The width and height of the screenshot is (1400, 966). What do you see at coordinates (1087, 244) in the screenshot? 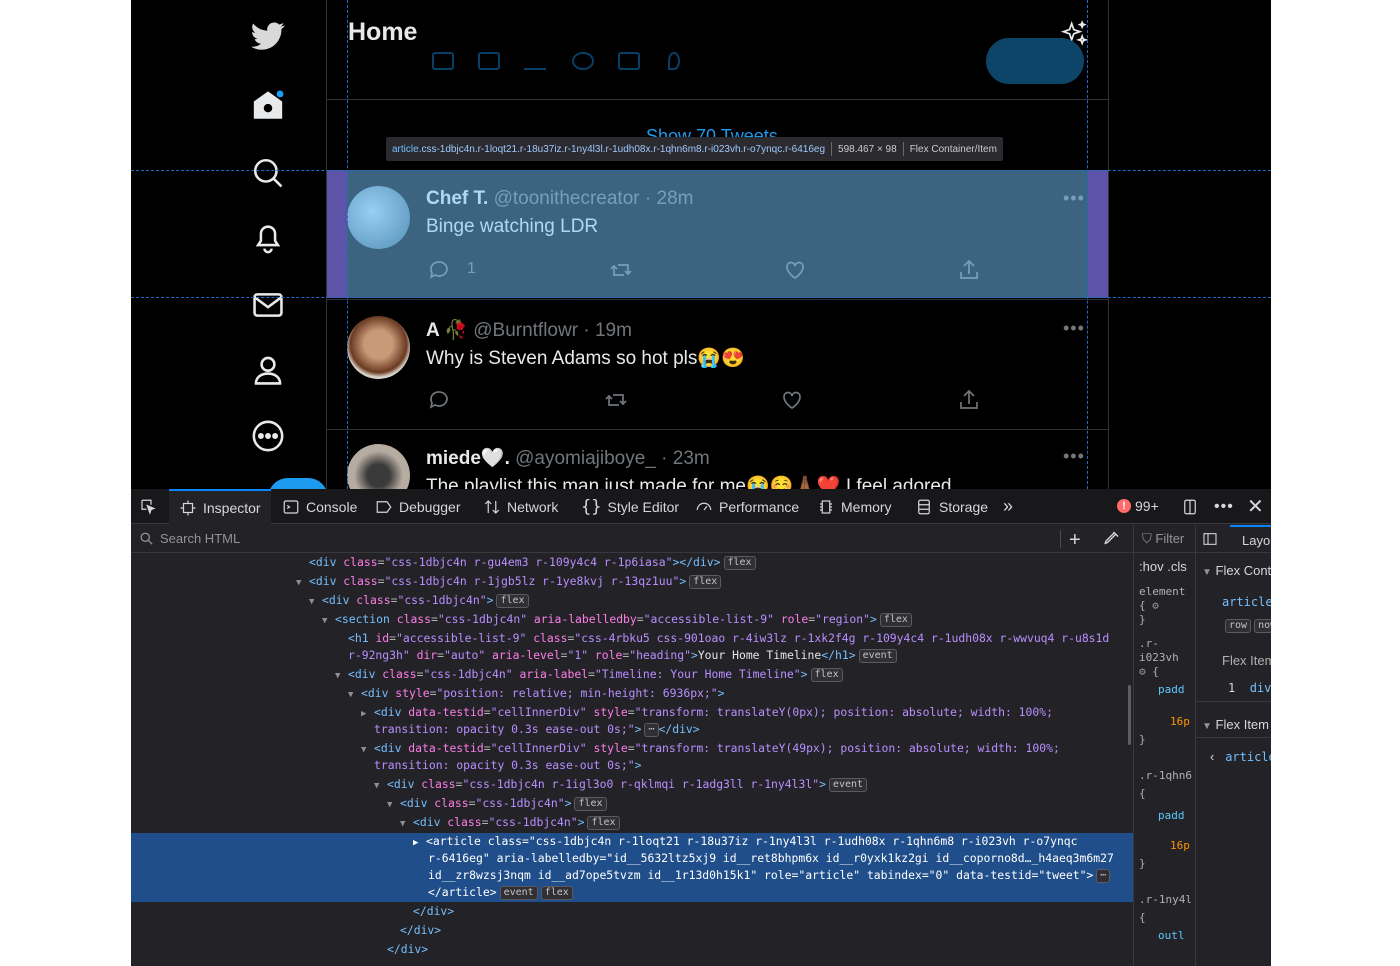
I see `inspector-guide-right` at bounding box center [1087, 244].